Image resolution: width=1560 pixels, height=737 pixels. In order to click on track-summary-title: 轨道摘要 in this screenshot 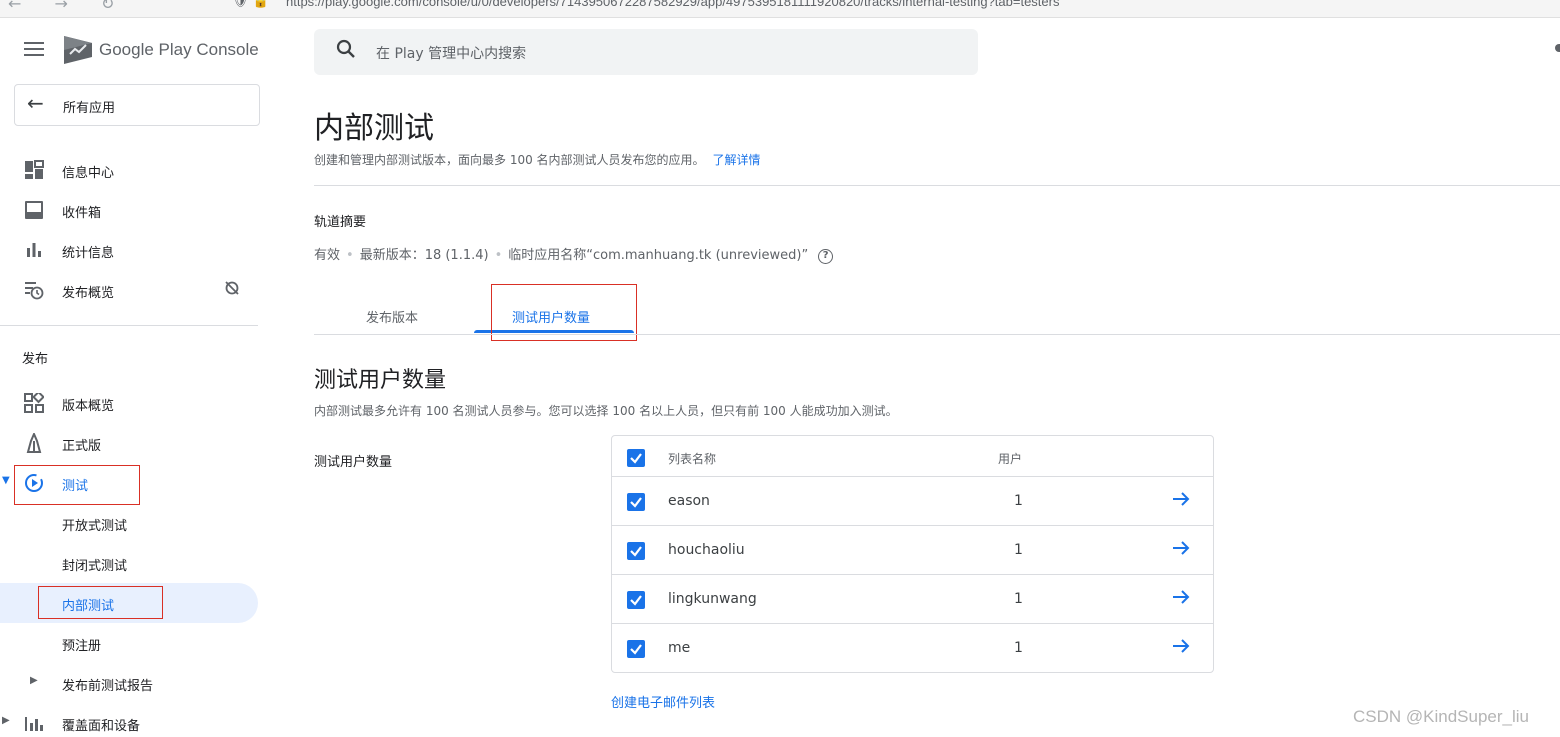, I will do `click(340, 222)`.